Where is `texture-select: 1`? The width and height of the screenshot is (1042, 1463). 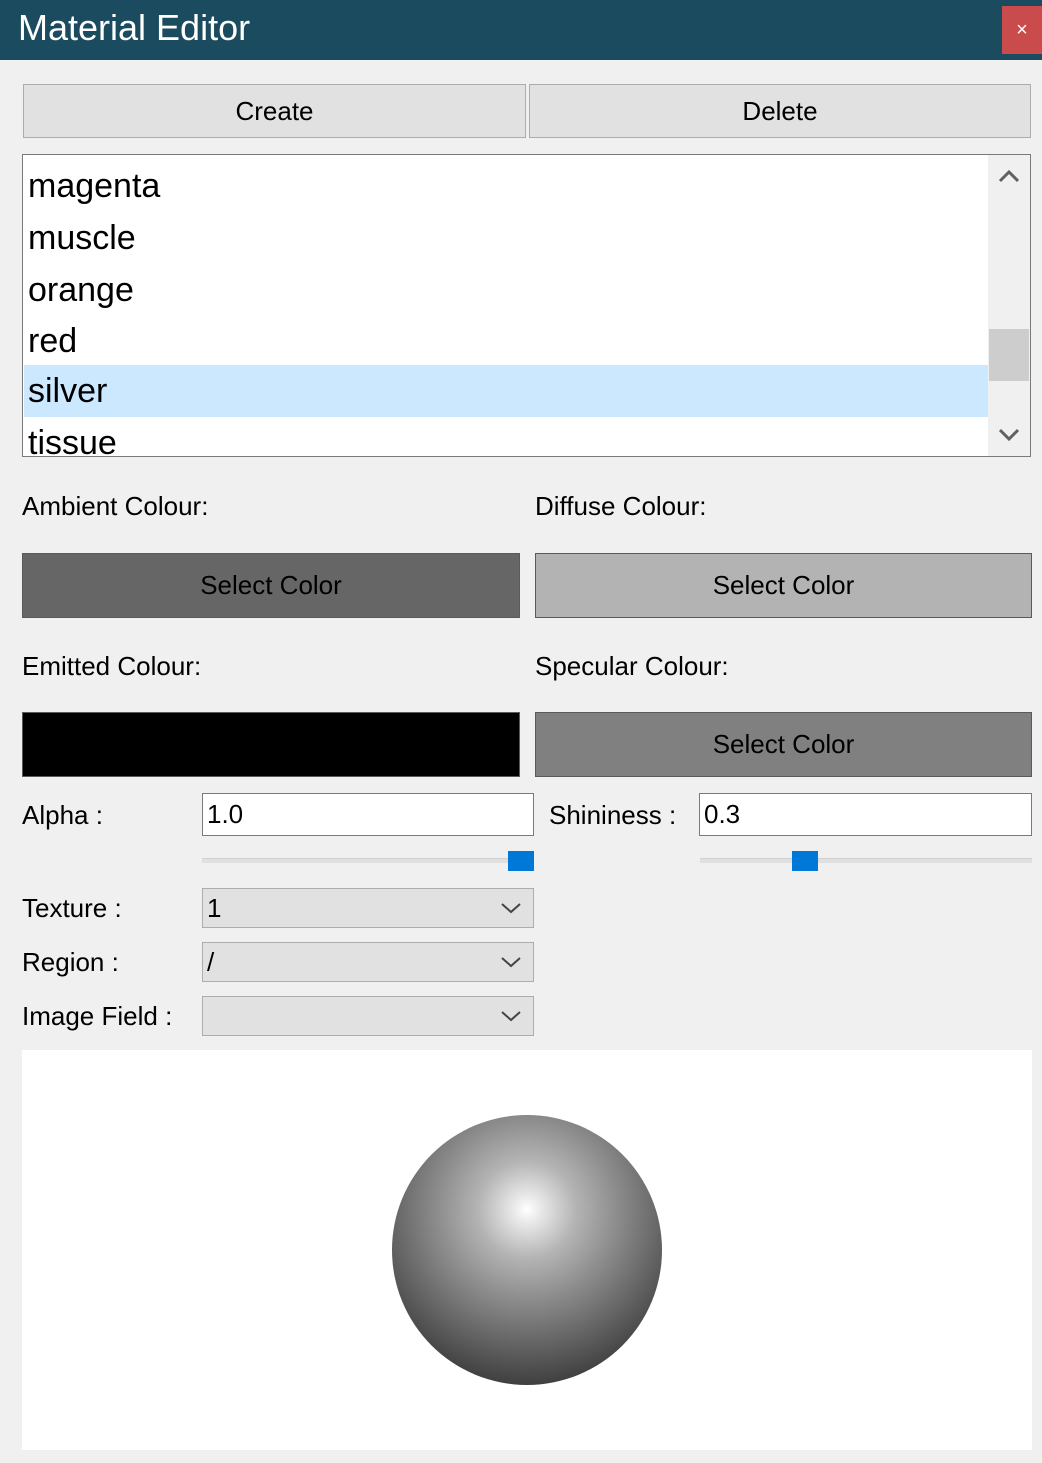 texture-select: 1 is located at coordinates (368, 908).